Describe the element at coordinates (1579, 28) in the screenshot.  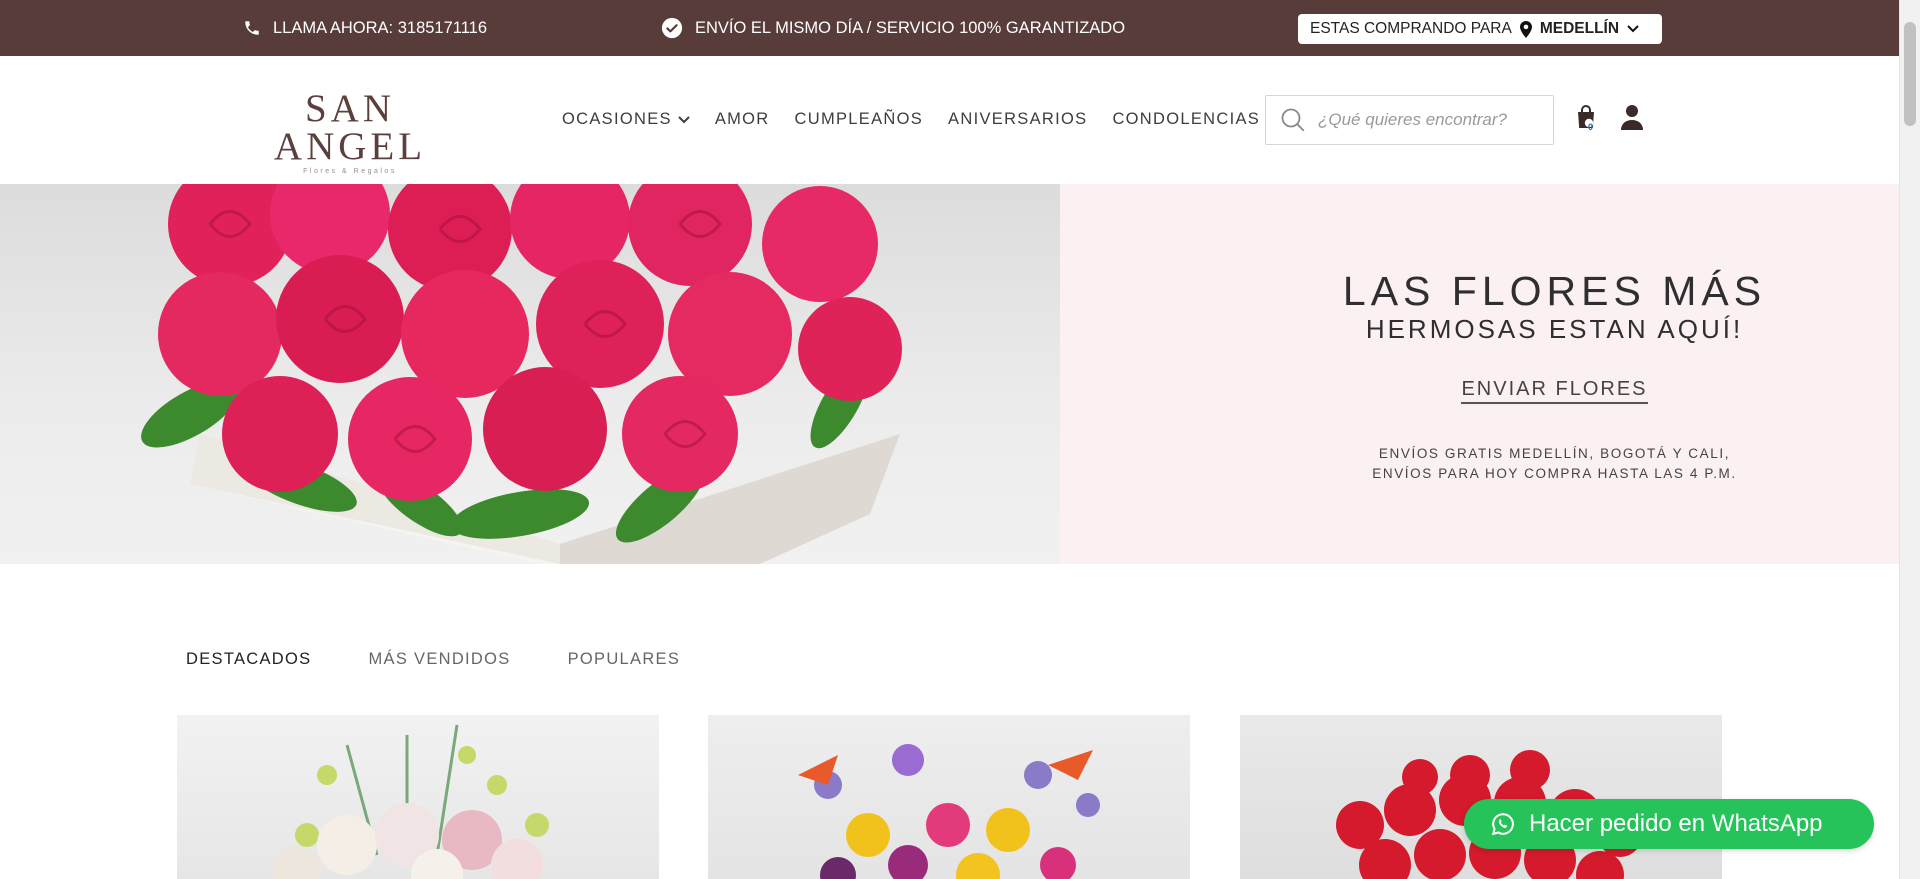
I see `city-name: MEDELLÍN` at that location.